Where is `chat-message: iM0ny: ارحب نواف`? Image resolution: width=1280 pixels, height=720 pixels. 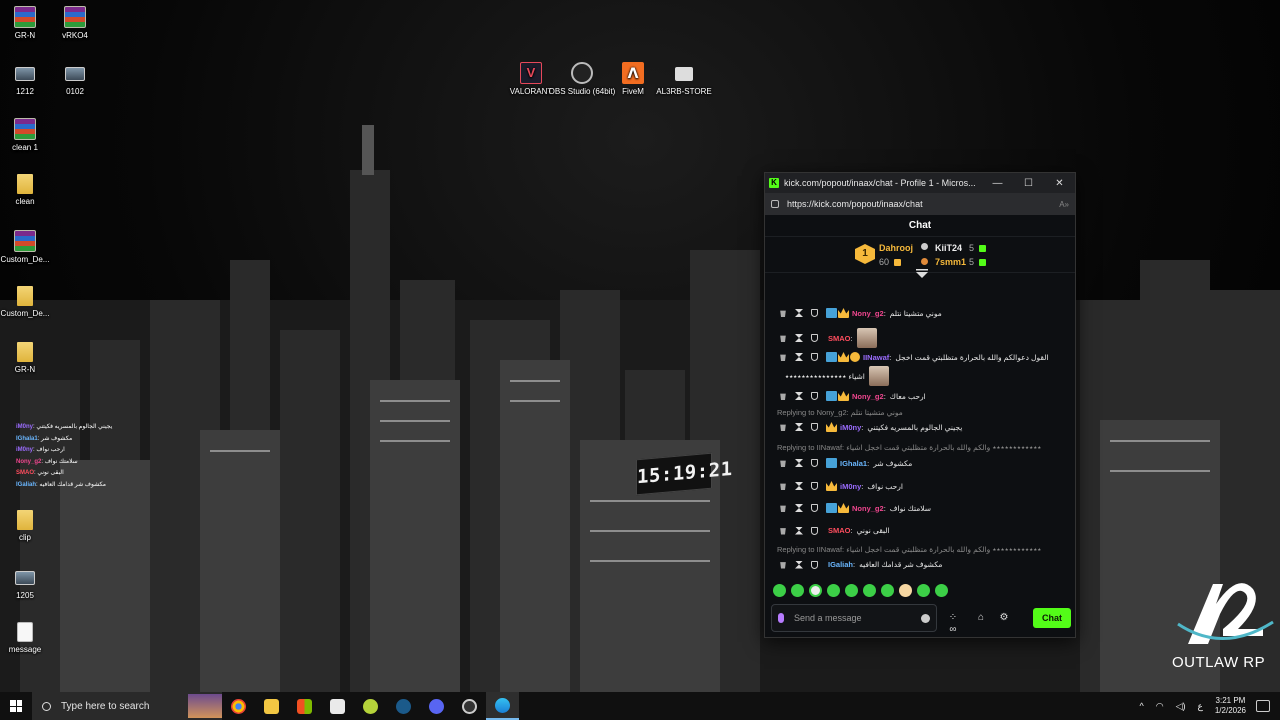
chat-message: iM0ny: ارحب نواف is located at coordinates (925, 486).